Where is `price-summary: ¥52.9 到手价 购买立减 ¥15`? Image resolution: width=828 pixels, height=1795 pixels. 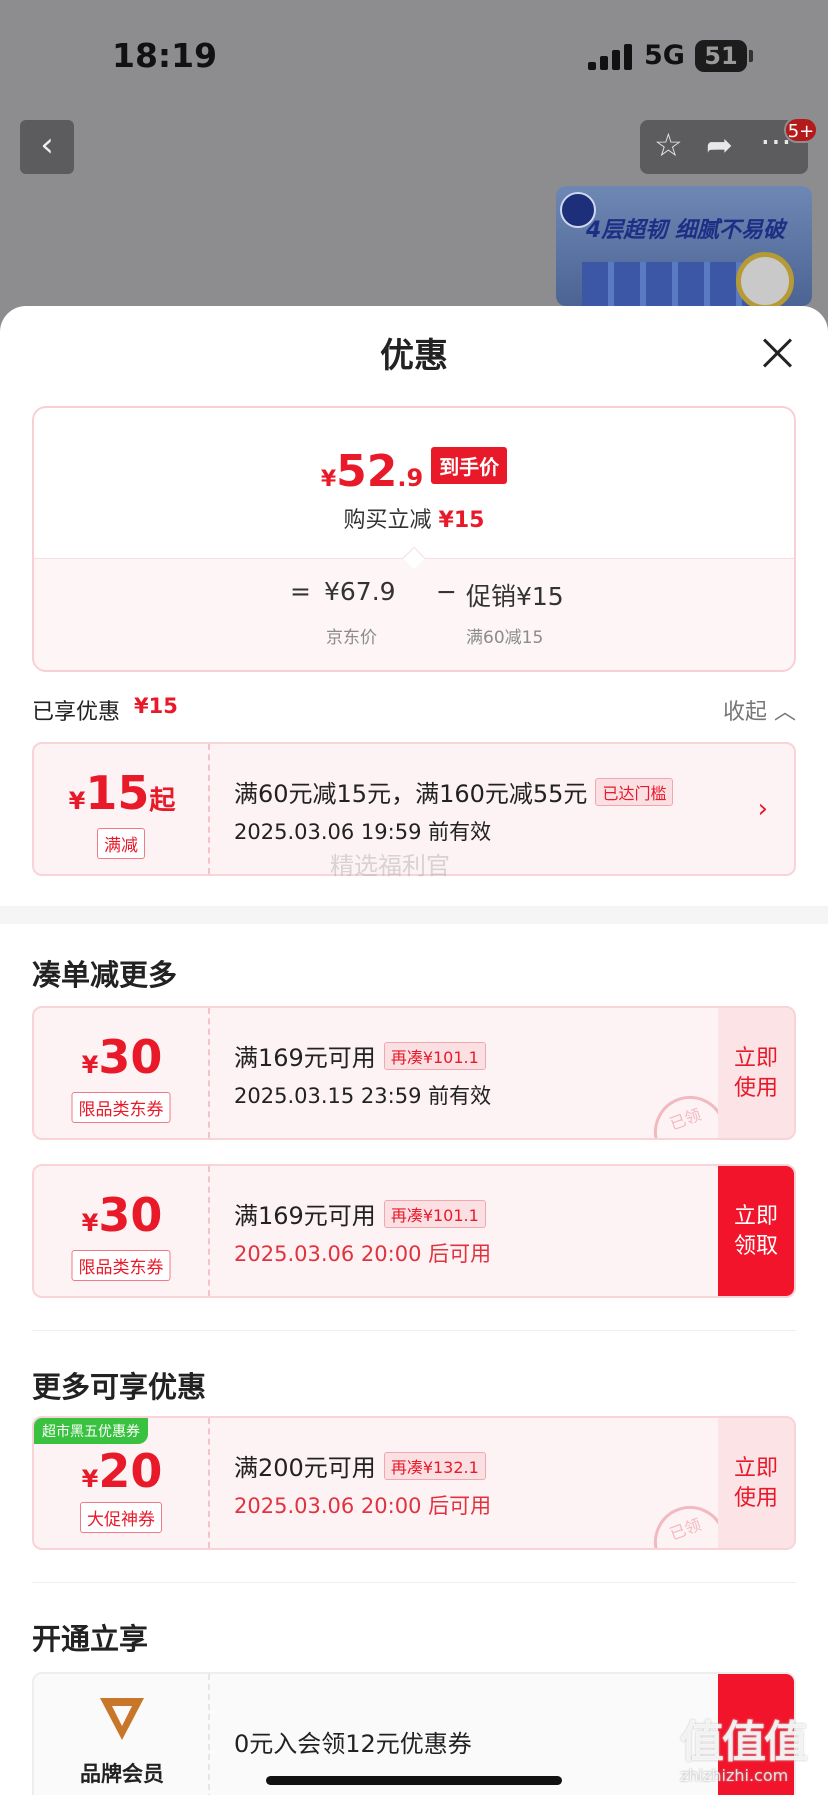 price-summary: ¥52.9 到手价 购买立减 ¥15 is located at coordinates (414, 483).